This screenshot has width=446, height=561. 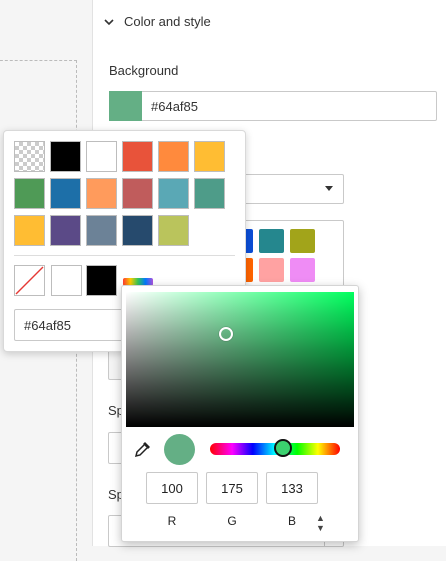 What do you see at coordinates (273, 105) in the screenshot?
I see `background-color-field: #64af85` at bounding box center [273, 105].